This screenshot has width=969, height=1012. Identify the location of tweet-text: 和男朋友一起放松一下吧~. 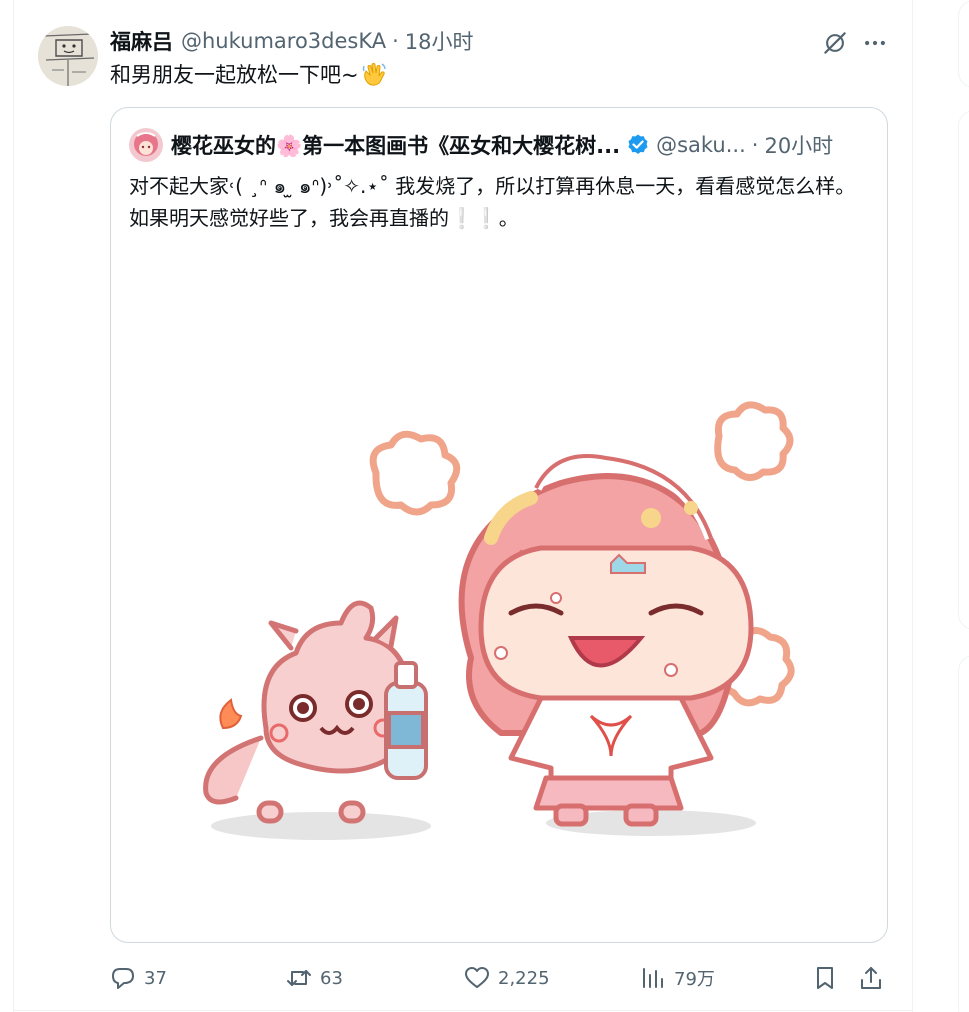
(248, 75).